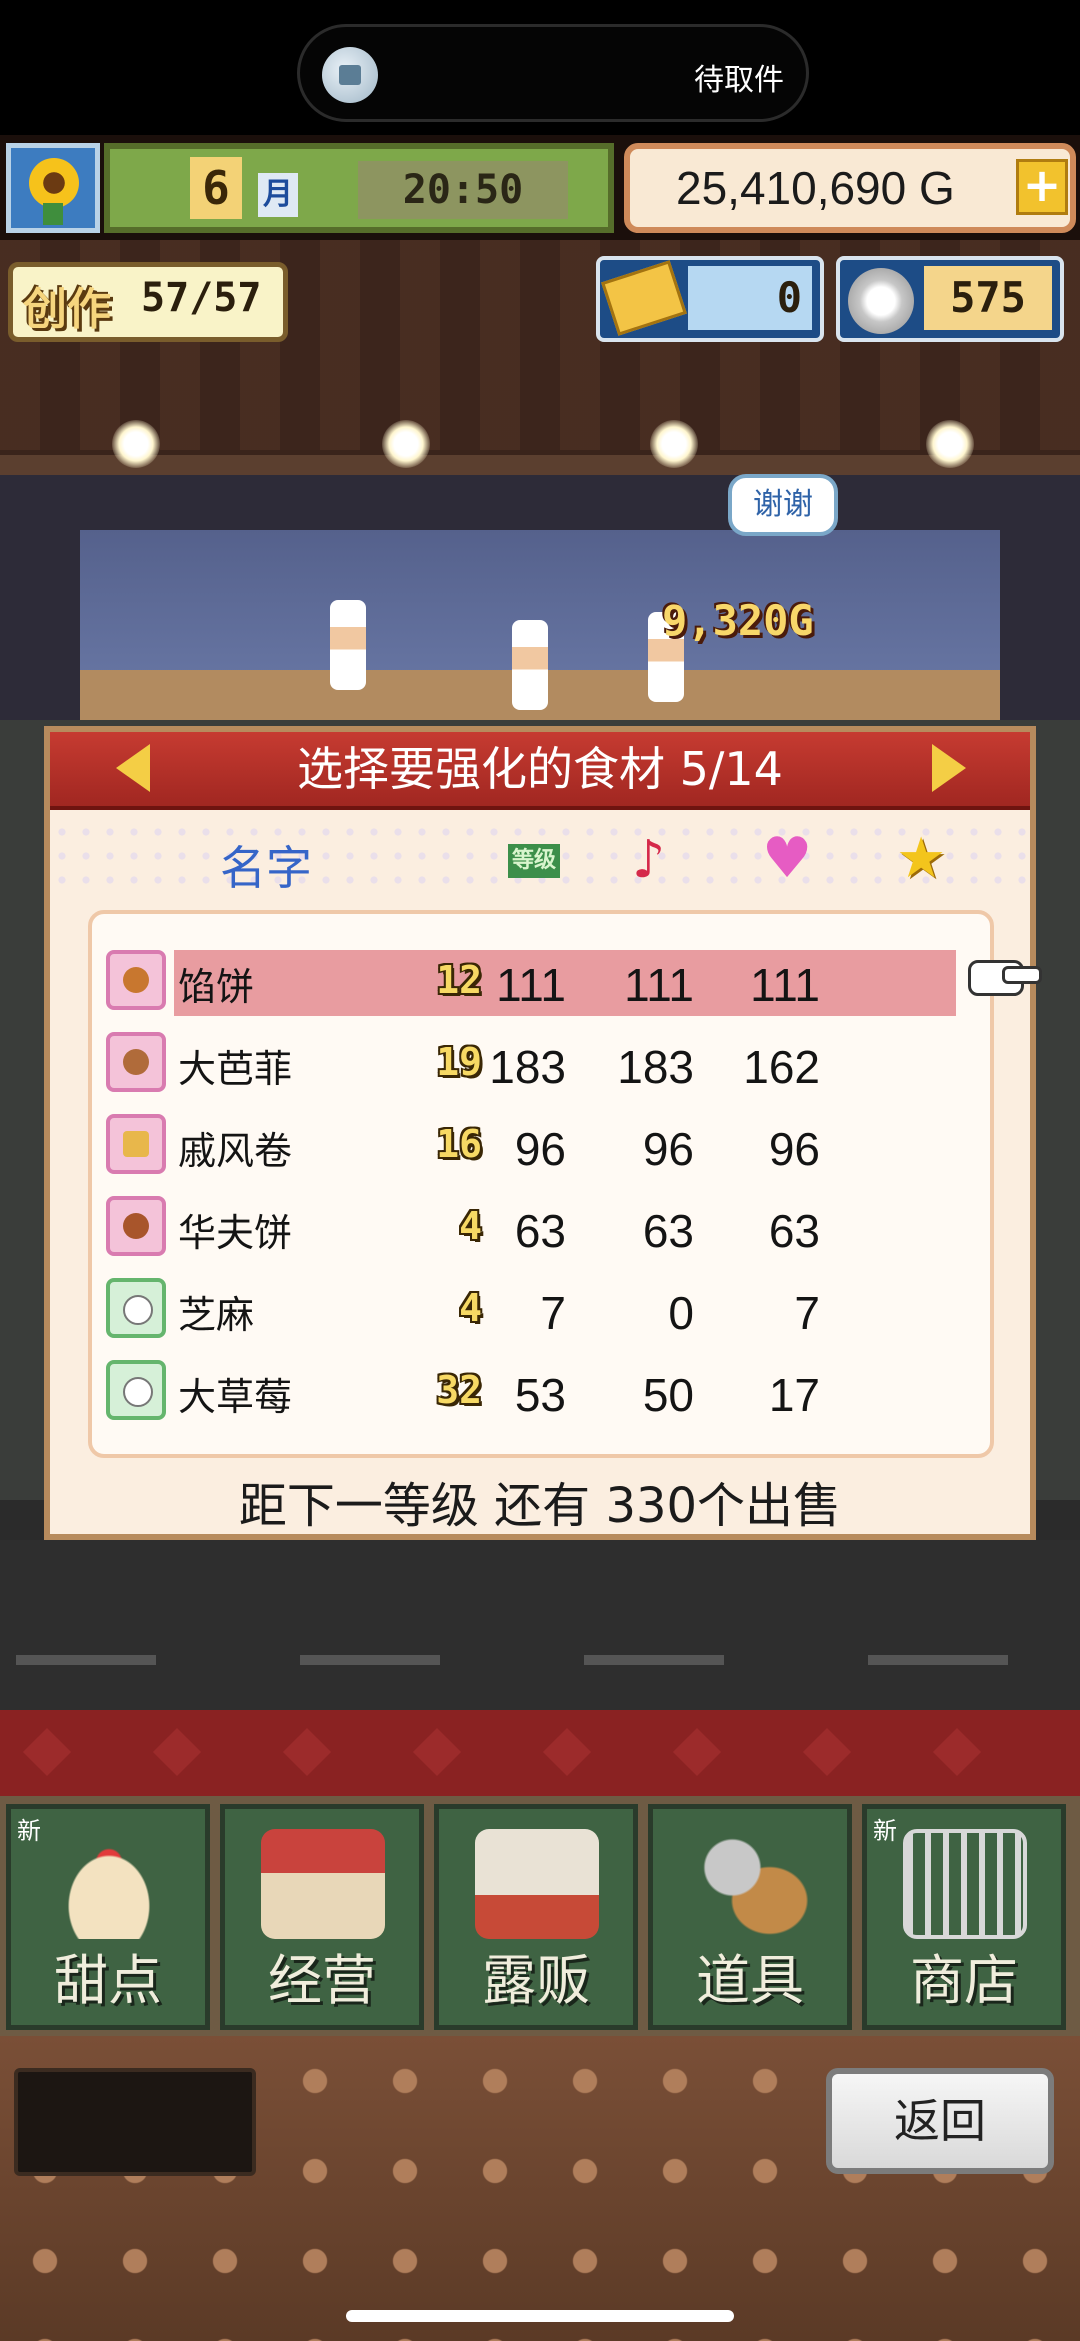 Image resolution: width=1080 pixels, height=2341 pixels. I want to click on create-panel: 创作 57/57, so click(148, 302).